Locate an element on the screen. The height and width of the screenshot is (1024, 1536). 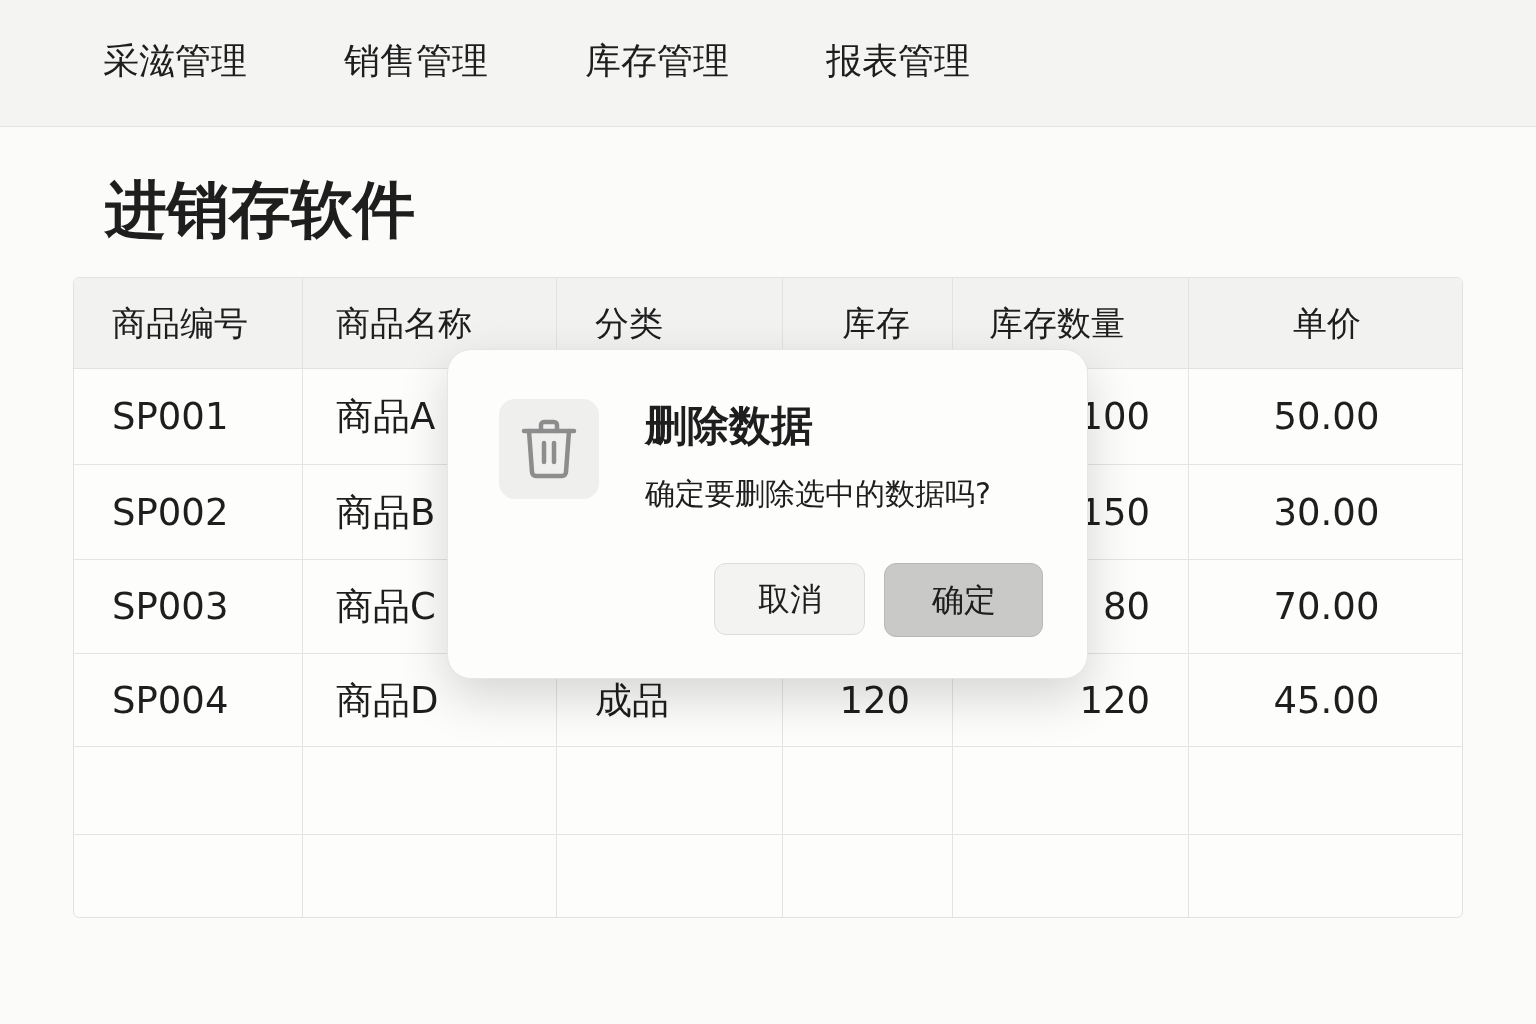
column-header: 分类 is located at coordinates (629, 323).